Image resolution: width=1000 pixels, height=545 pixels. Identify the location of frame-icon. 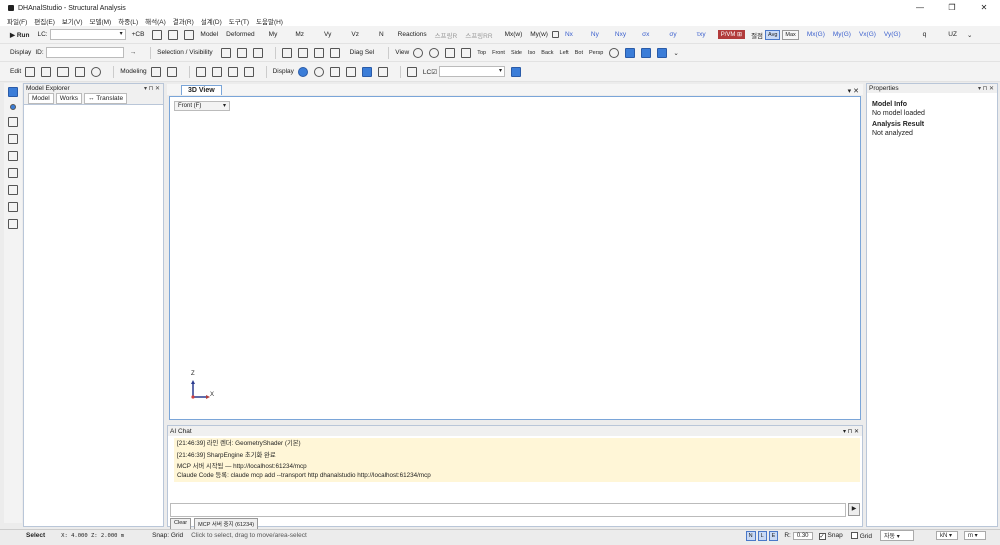
(662, 52).